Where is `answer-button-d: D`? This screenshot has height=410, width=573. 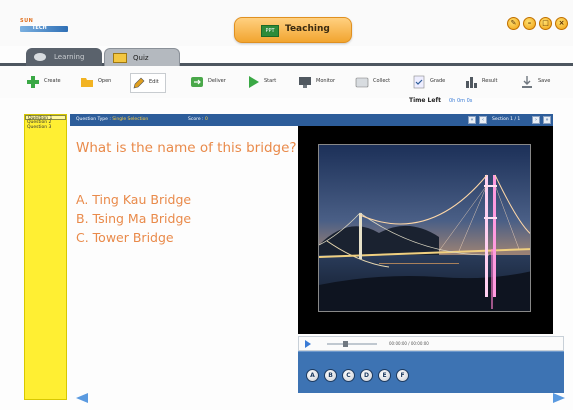 answer-button-d: D is located at coordinates (366, 375).